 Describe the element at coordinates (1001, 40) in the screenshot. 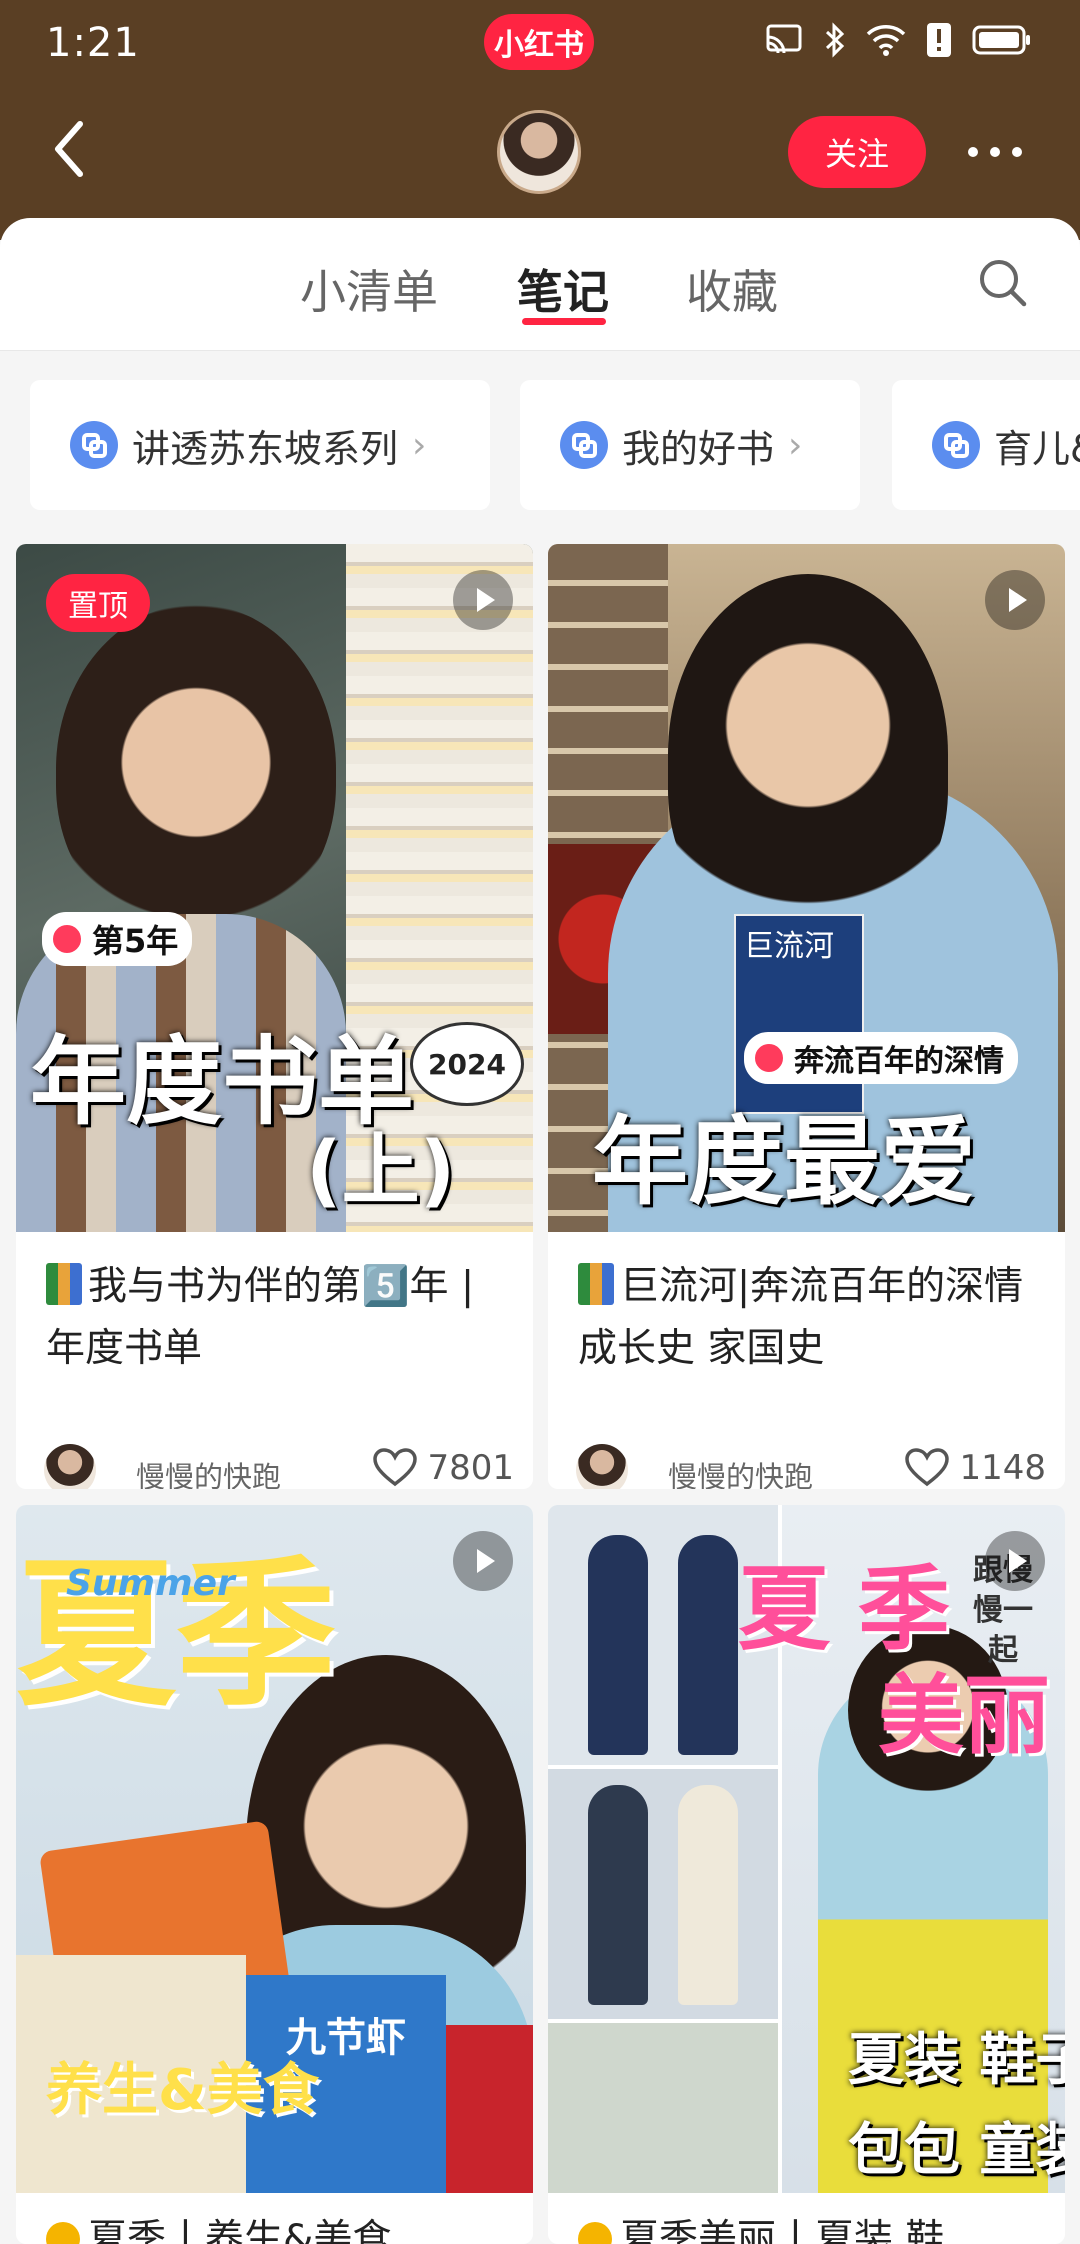

I see `battery-icon` at that location.